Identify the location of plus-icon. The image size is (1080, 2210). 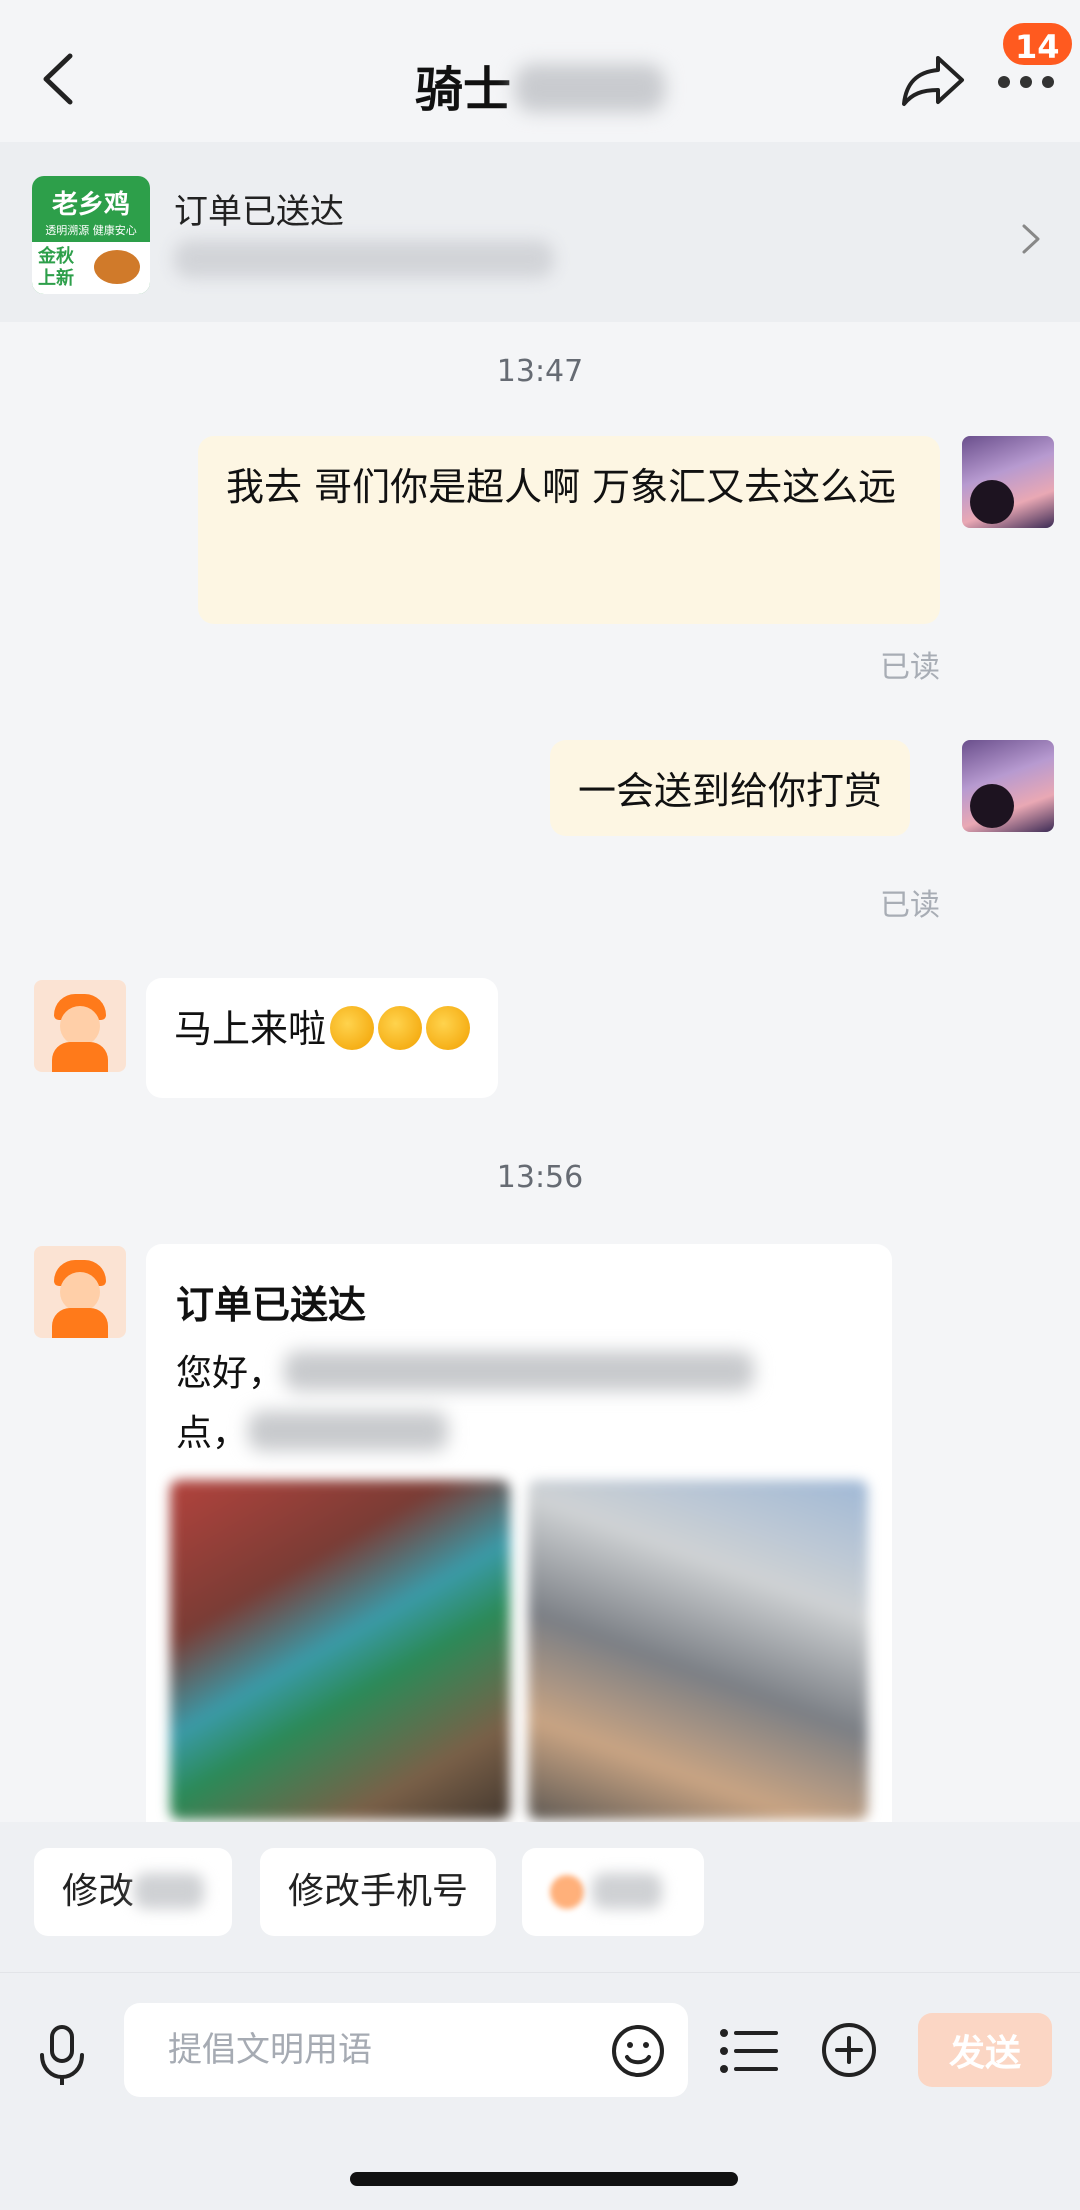
(849, 2050).